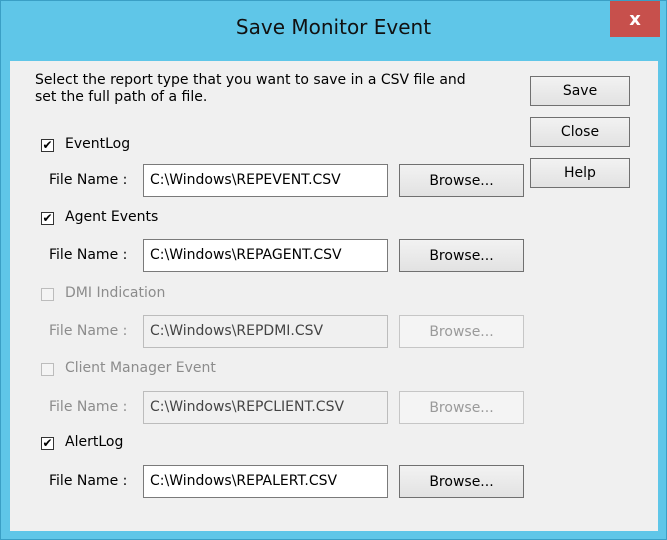  I want to click on close-button: Close, so click(580, 132).